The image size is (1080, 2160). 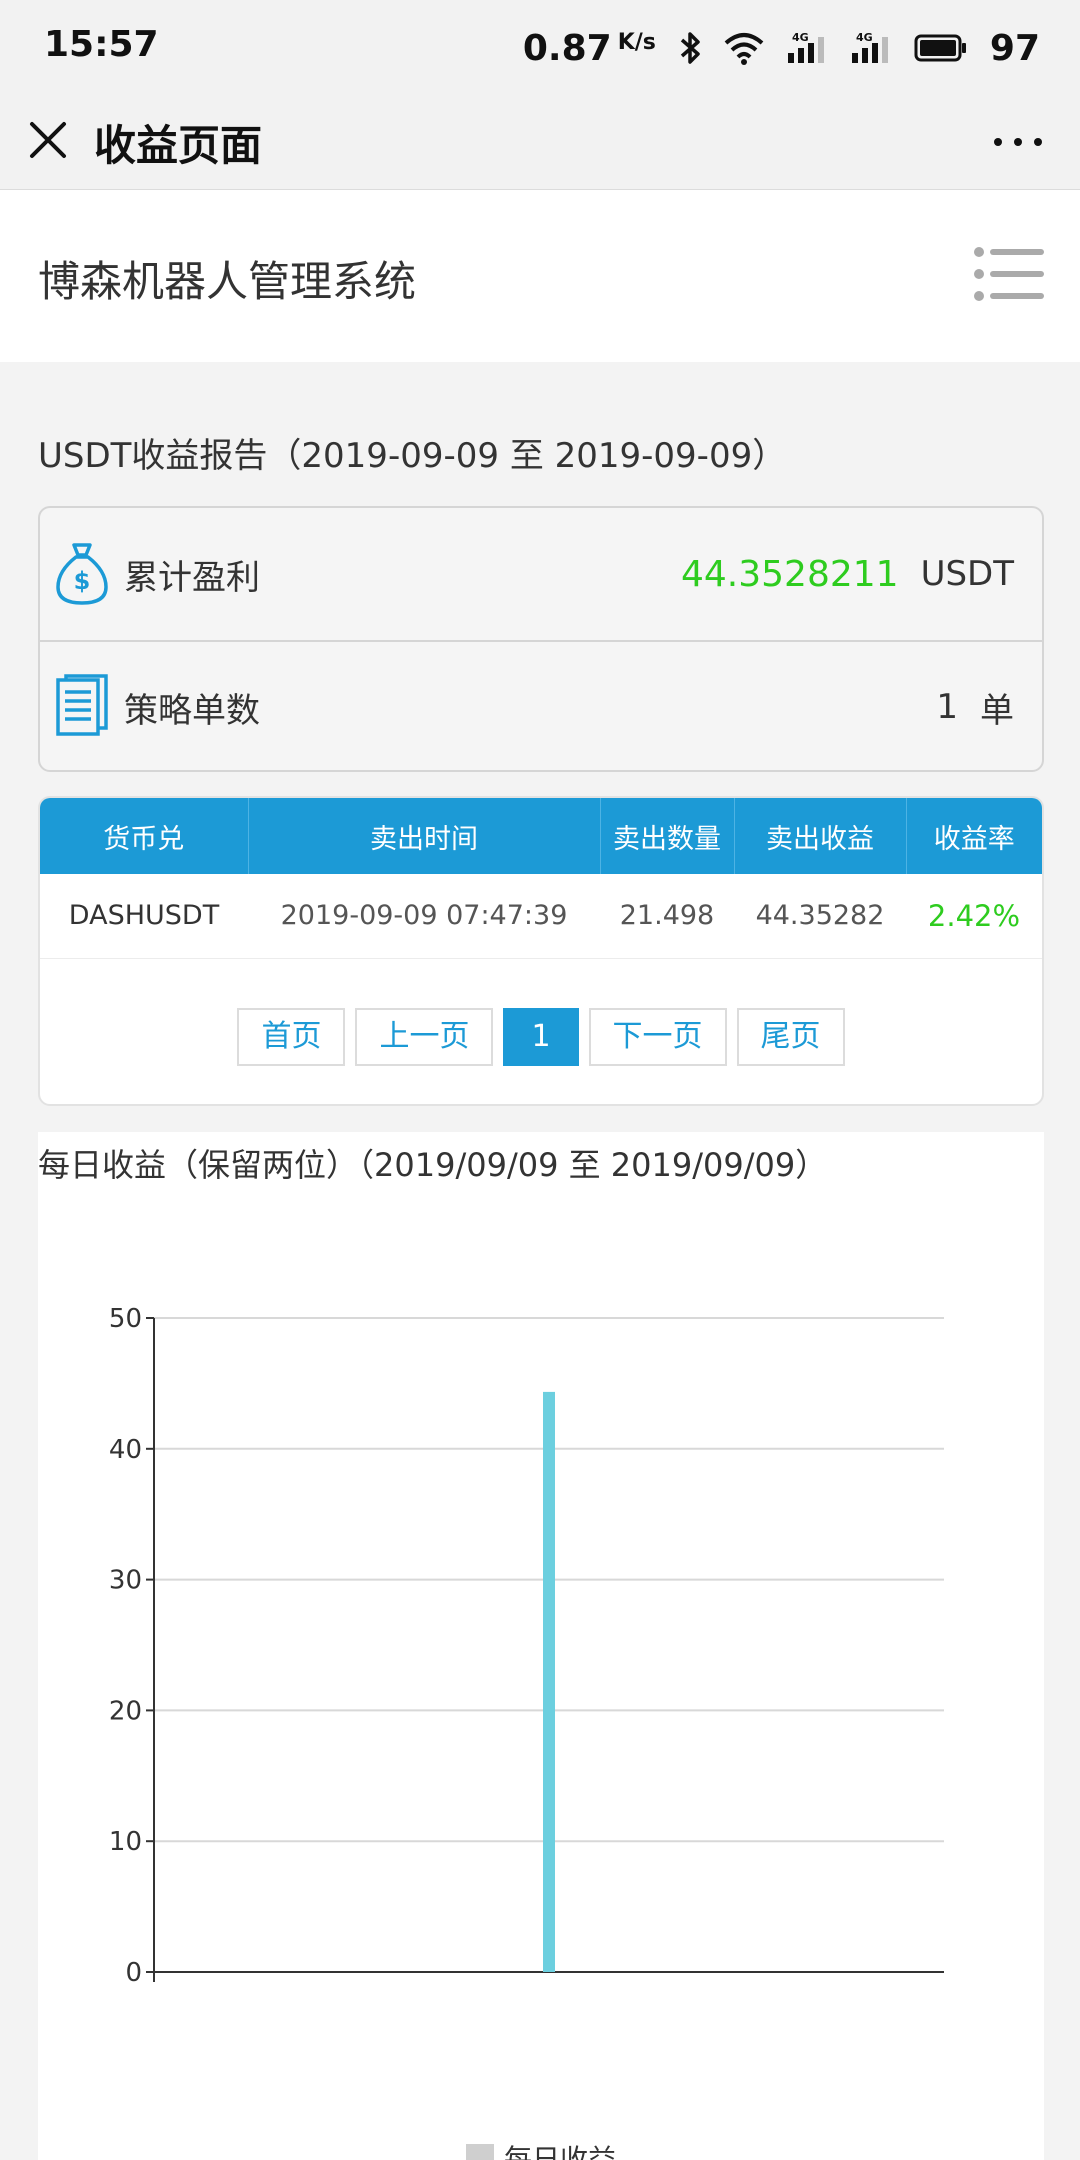 I want to click on y-tick-label: 10, so click(x=125, y=1842).